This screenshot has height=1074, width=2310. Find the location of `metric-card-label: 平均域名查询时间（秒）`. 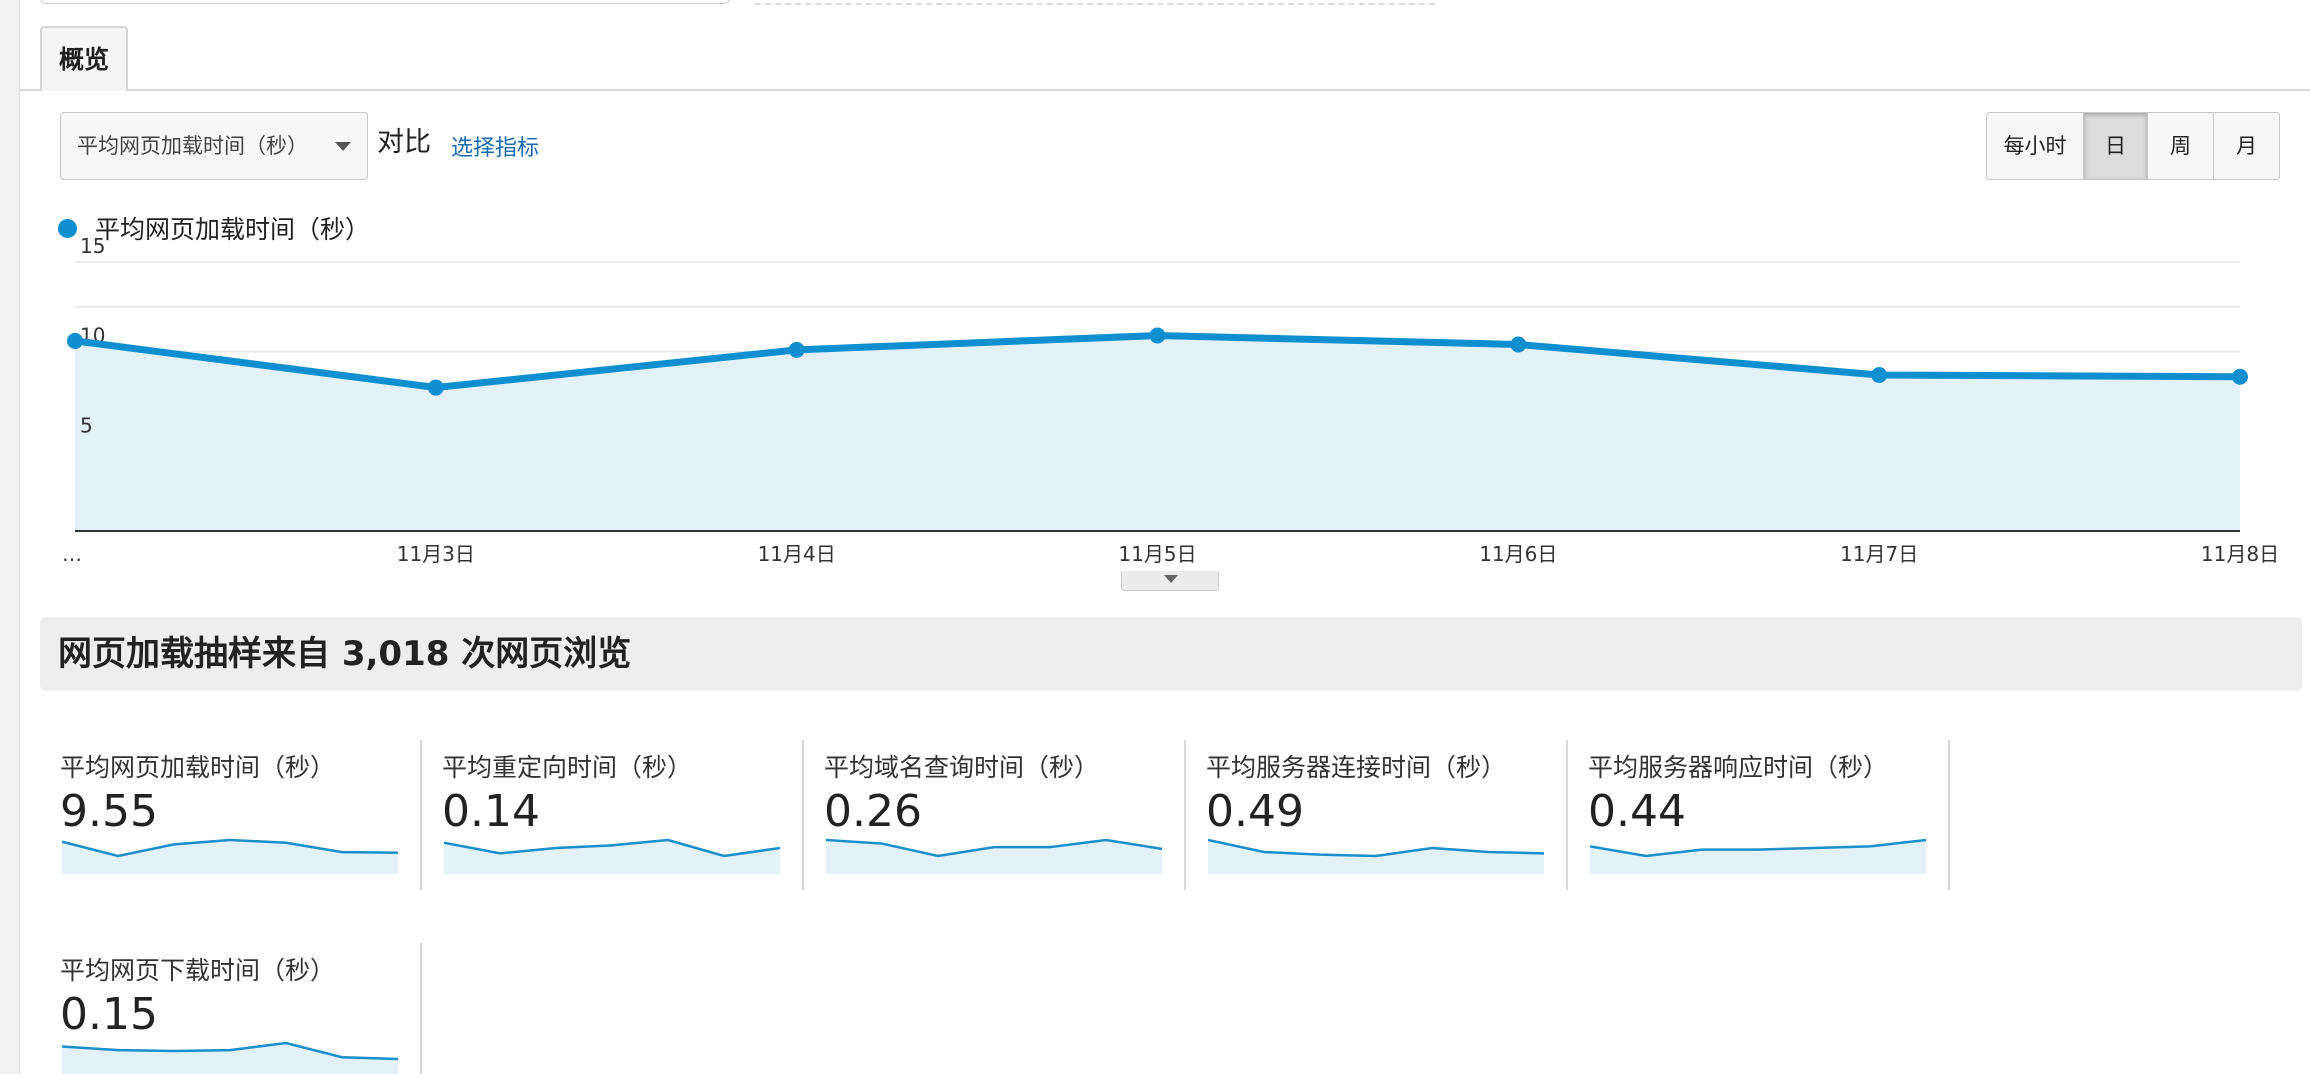

metric-card-label: 平均域名查询时间（秒） is located at coordinates (962, 767).